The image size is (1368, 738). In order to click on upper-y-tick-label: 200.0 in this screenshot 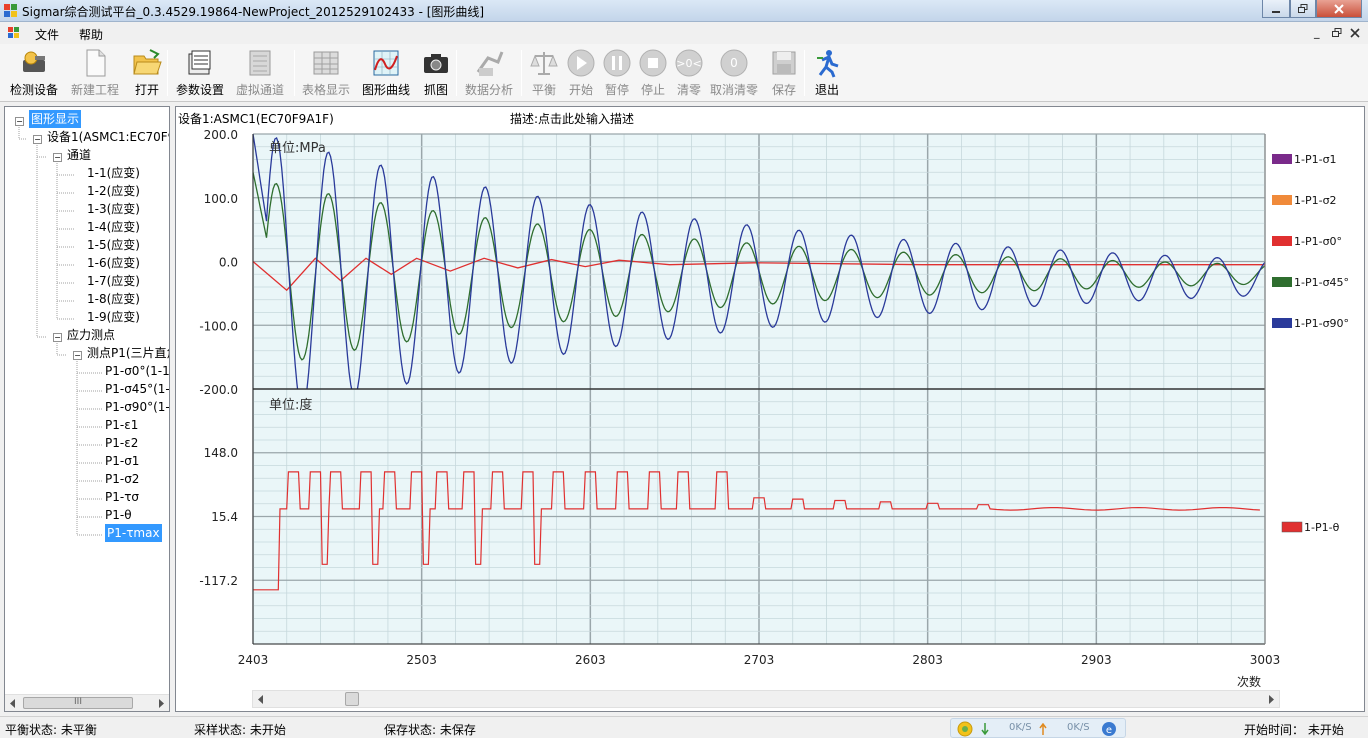, I will do `click(221, 135)`.